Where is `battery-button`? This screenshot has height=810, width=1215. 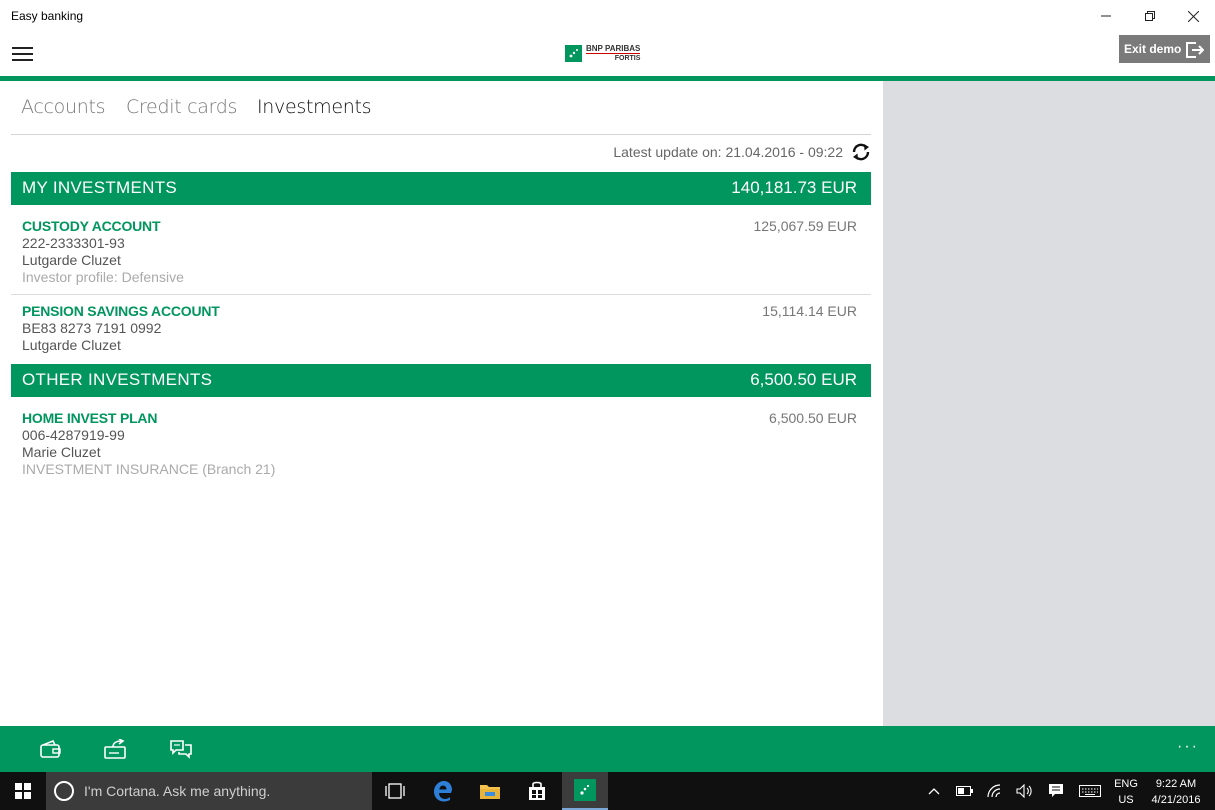 battery-button is located at coordinates (965, 791).